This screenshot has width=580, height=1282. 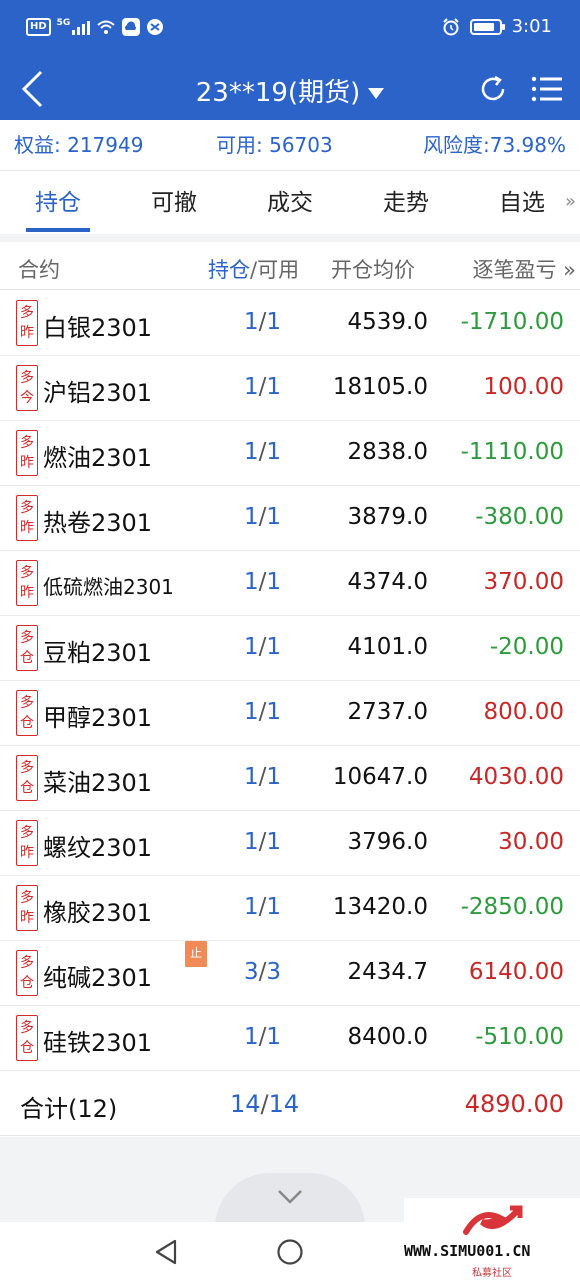 I want to click on nav-back-button, so click(x=166, y=1252).